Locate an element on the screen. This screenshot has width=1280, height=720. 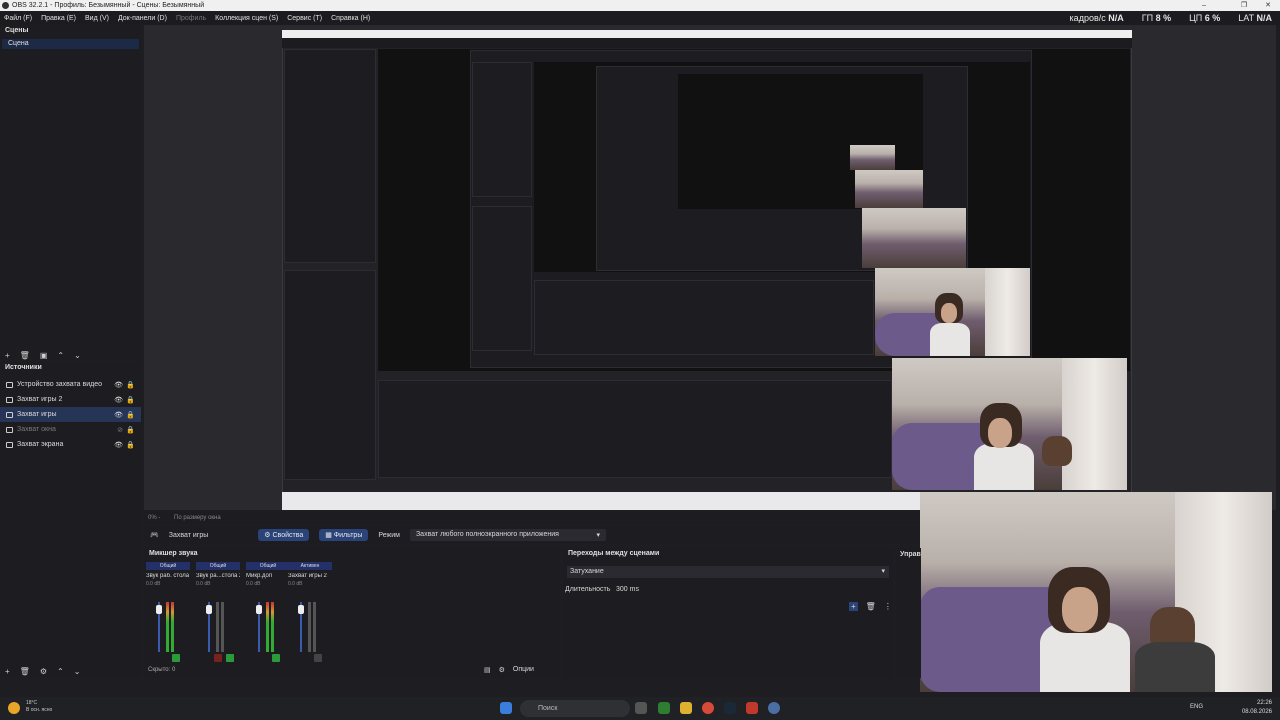
file-explorer-icon is located at coordinates (686, 708).